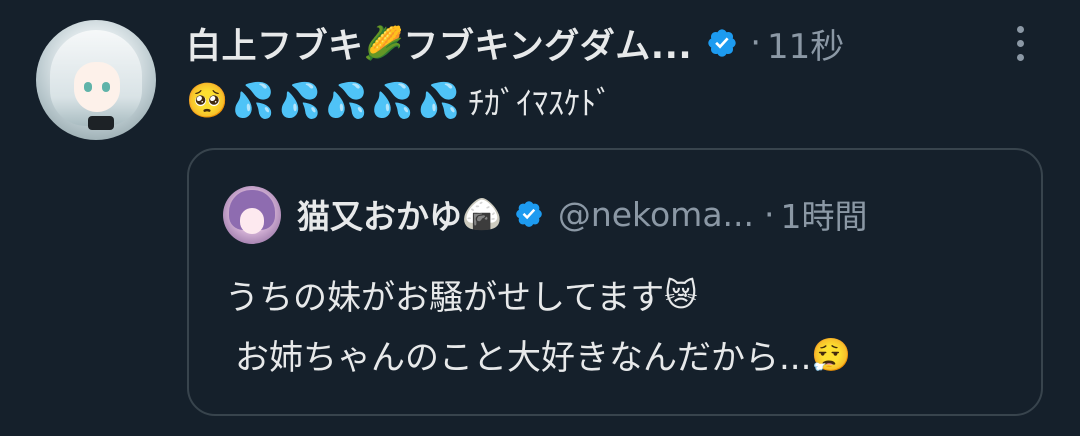 Image resolution: width=1080 pixels, height=436 pixels. I want to click on rice-ball-emoji: 🍙, so click(482, 214).